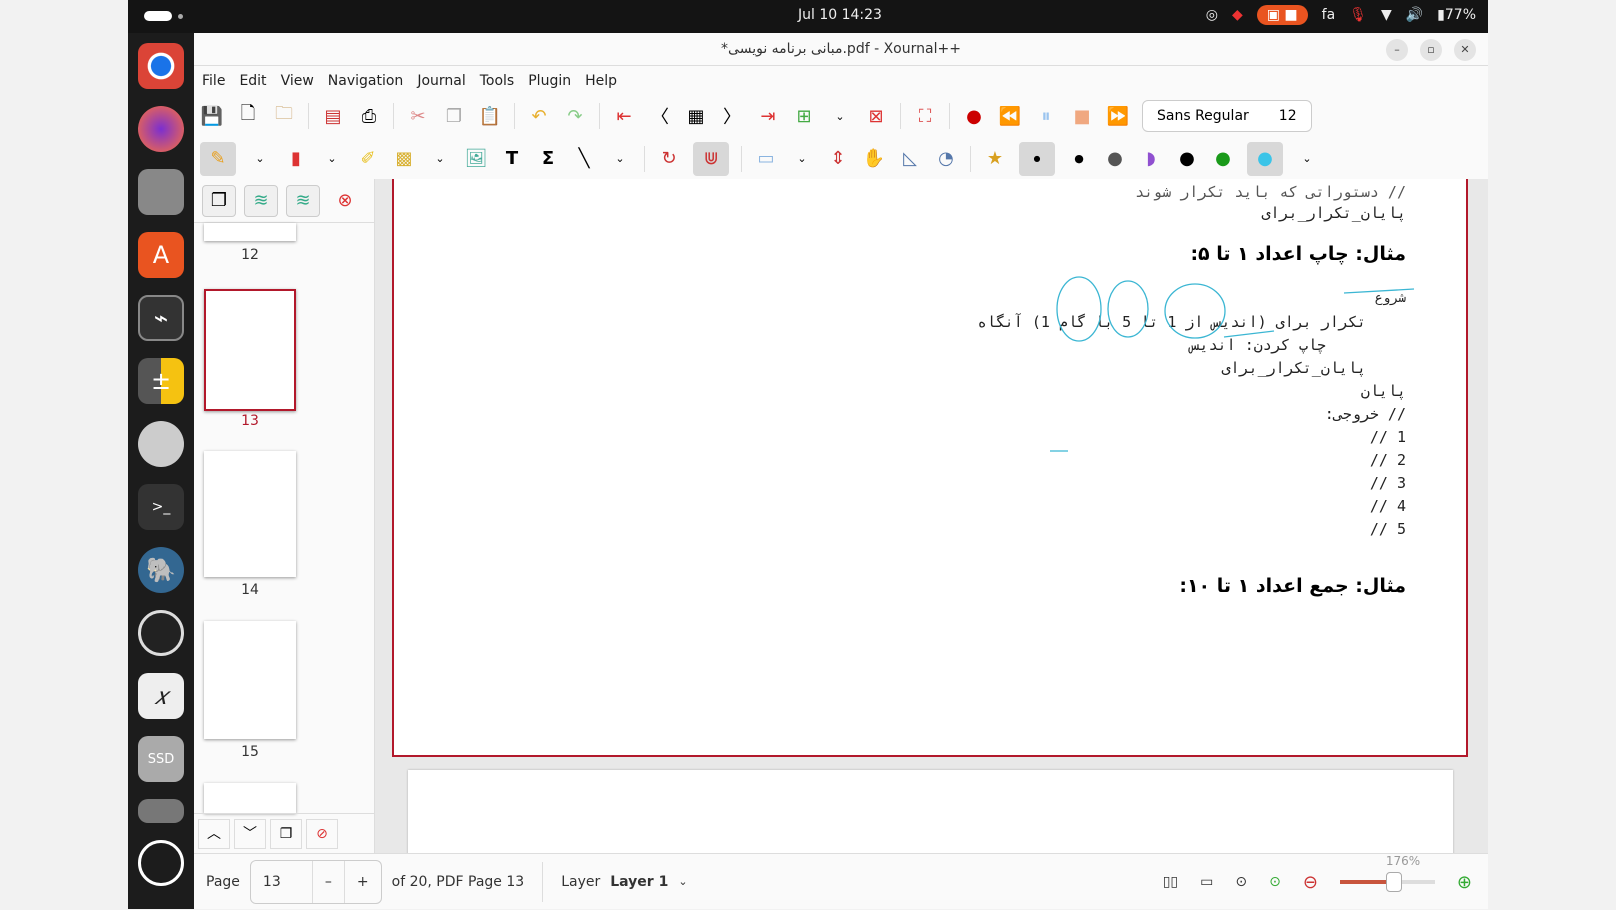  What do you see at coordinates (876, 116) in the screenshot?
I see `delete-page-icon: ⊠` at bounding box center [876, 116].